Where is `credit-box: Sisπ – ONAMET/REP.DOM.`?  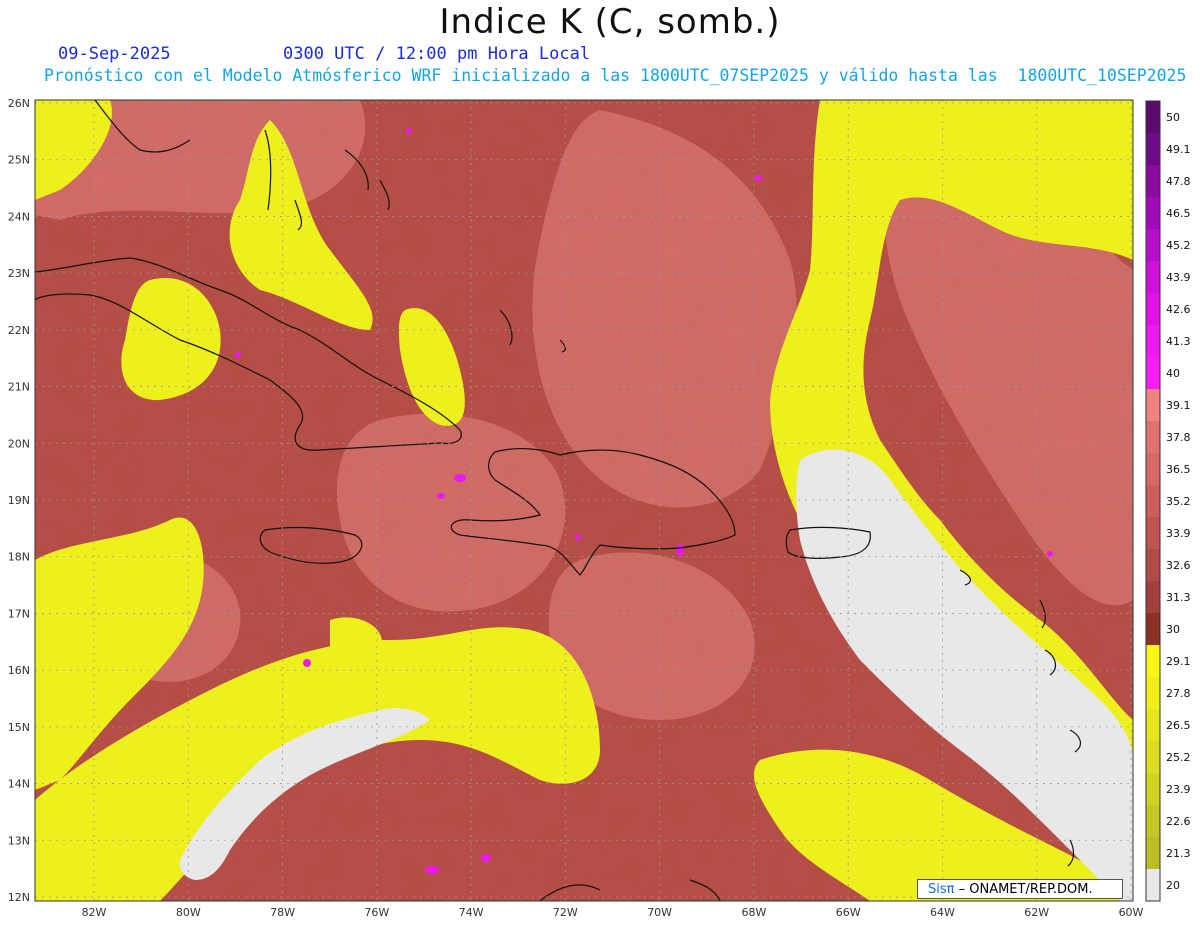 credit-box: Sisπ – ONAMET/REP.DOM. is located at coordinates (1020, 889).